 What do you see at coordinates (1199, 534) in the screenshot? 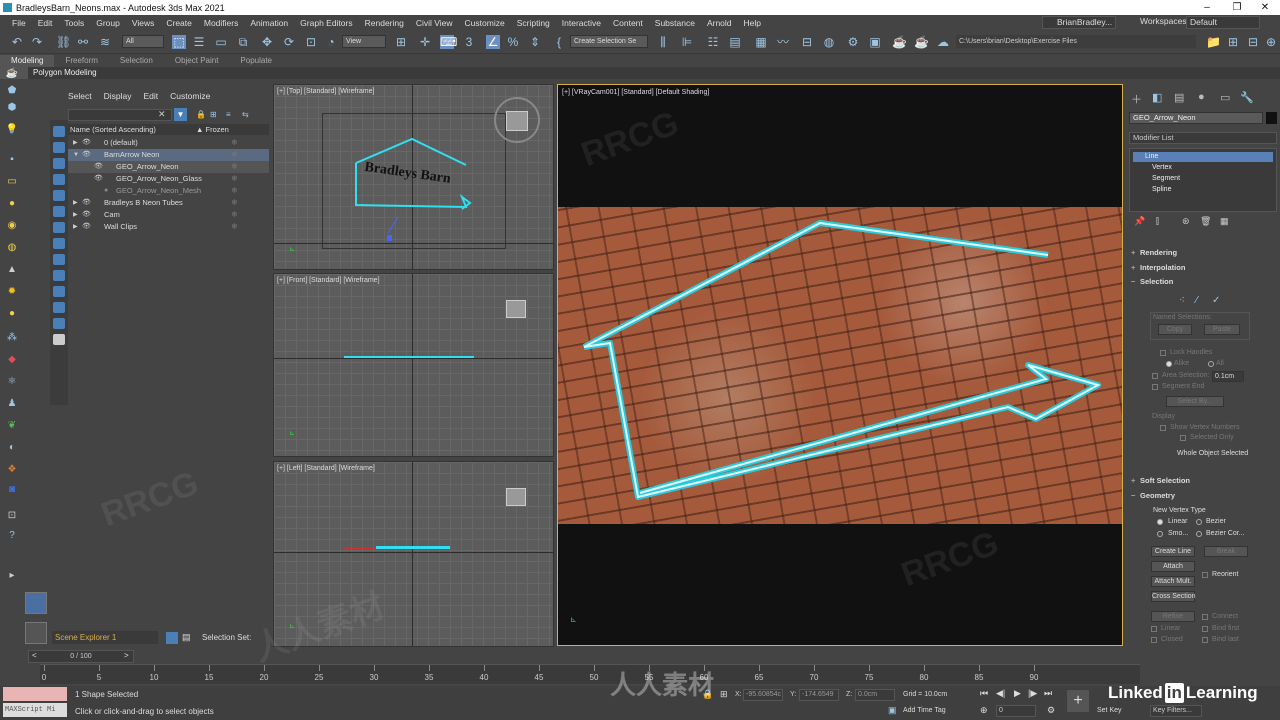
I see `bezier-corner-radio` at bounding box center [1199, 534].